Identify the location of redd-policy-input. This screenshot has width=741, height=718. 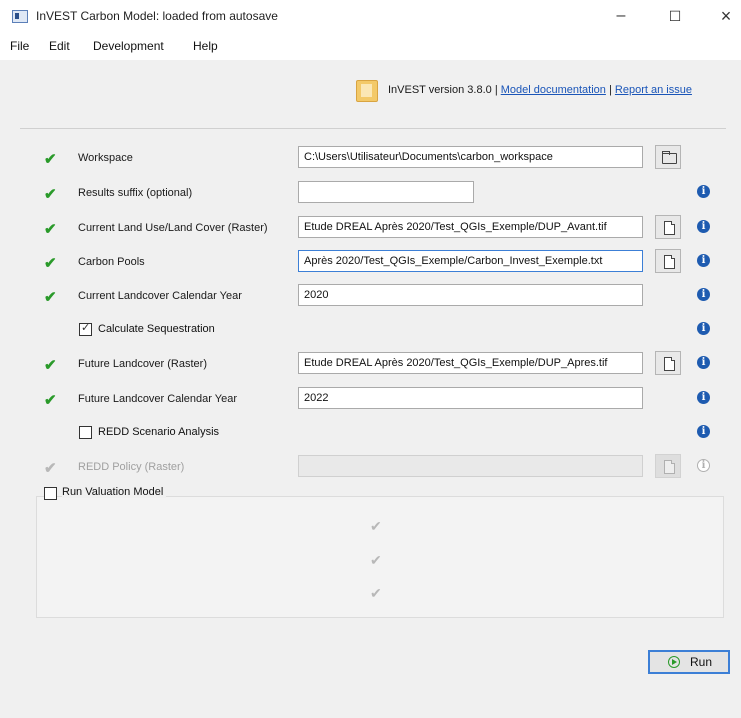
(470, 466).